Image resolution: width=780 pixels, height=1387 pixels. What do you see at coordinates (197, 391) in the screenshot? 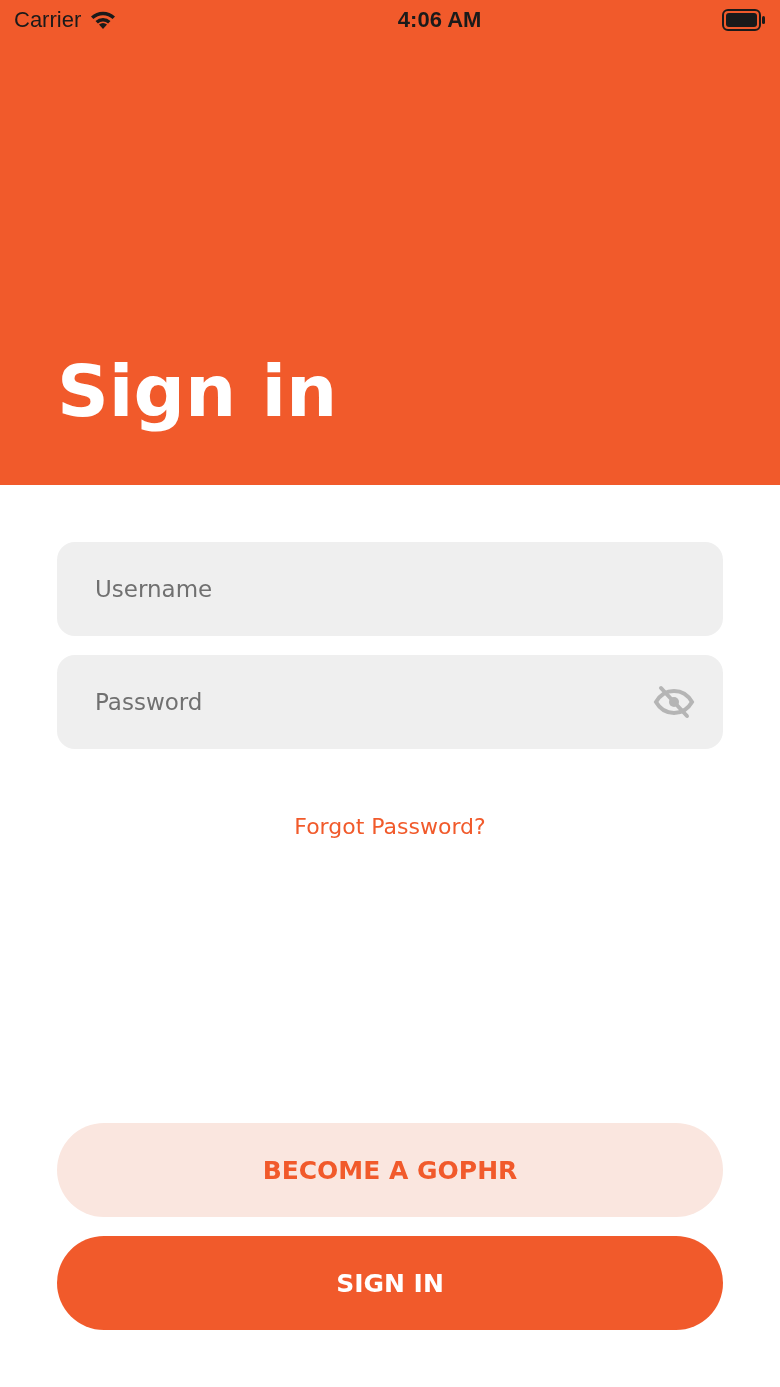
I see `page-title: Sign in` at bounding box center [197, 391].